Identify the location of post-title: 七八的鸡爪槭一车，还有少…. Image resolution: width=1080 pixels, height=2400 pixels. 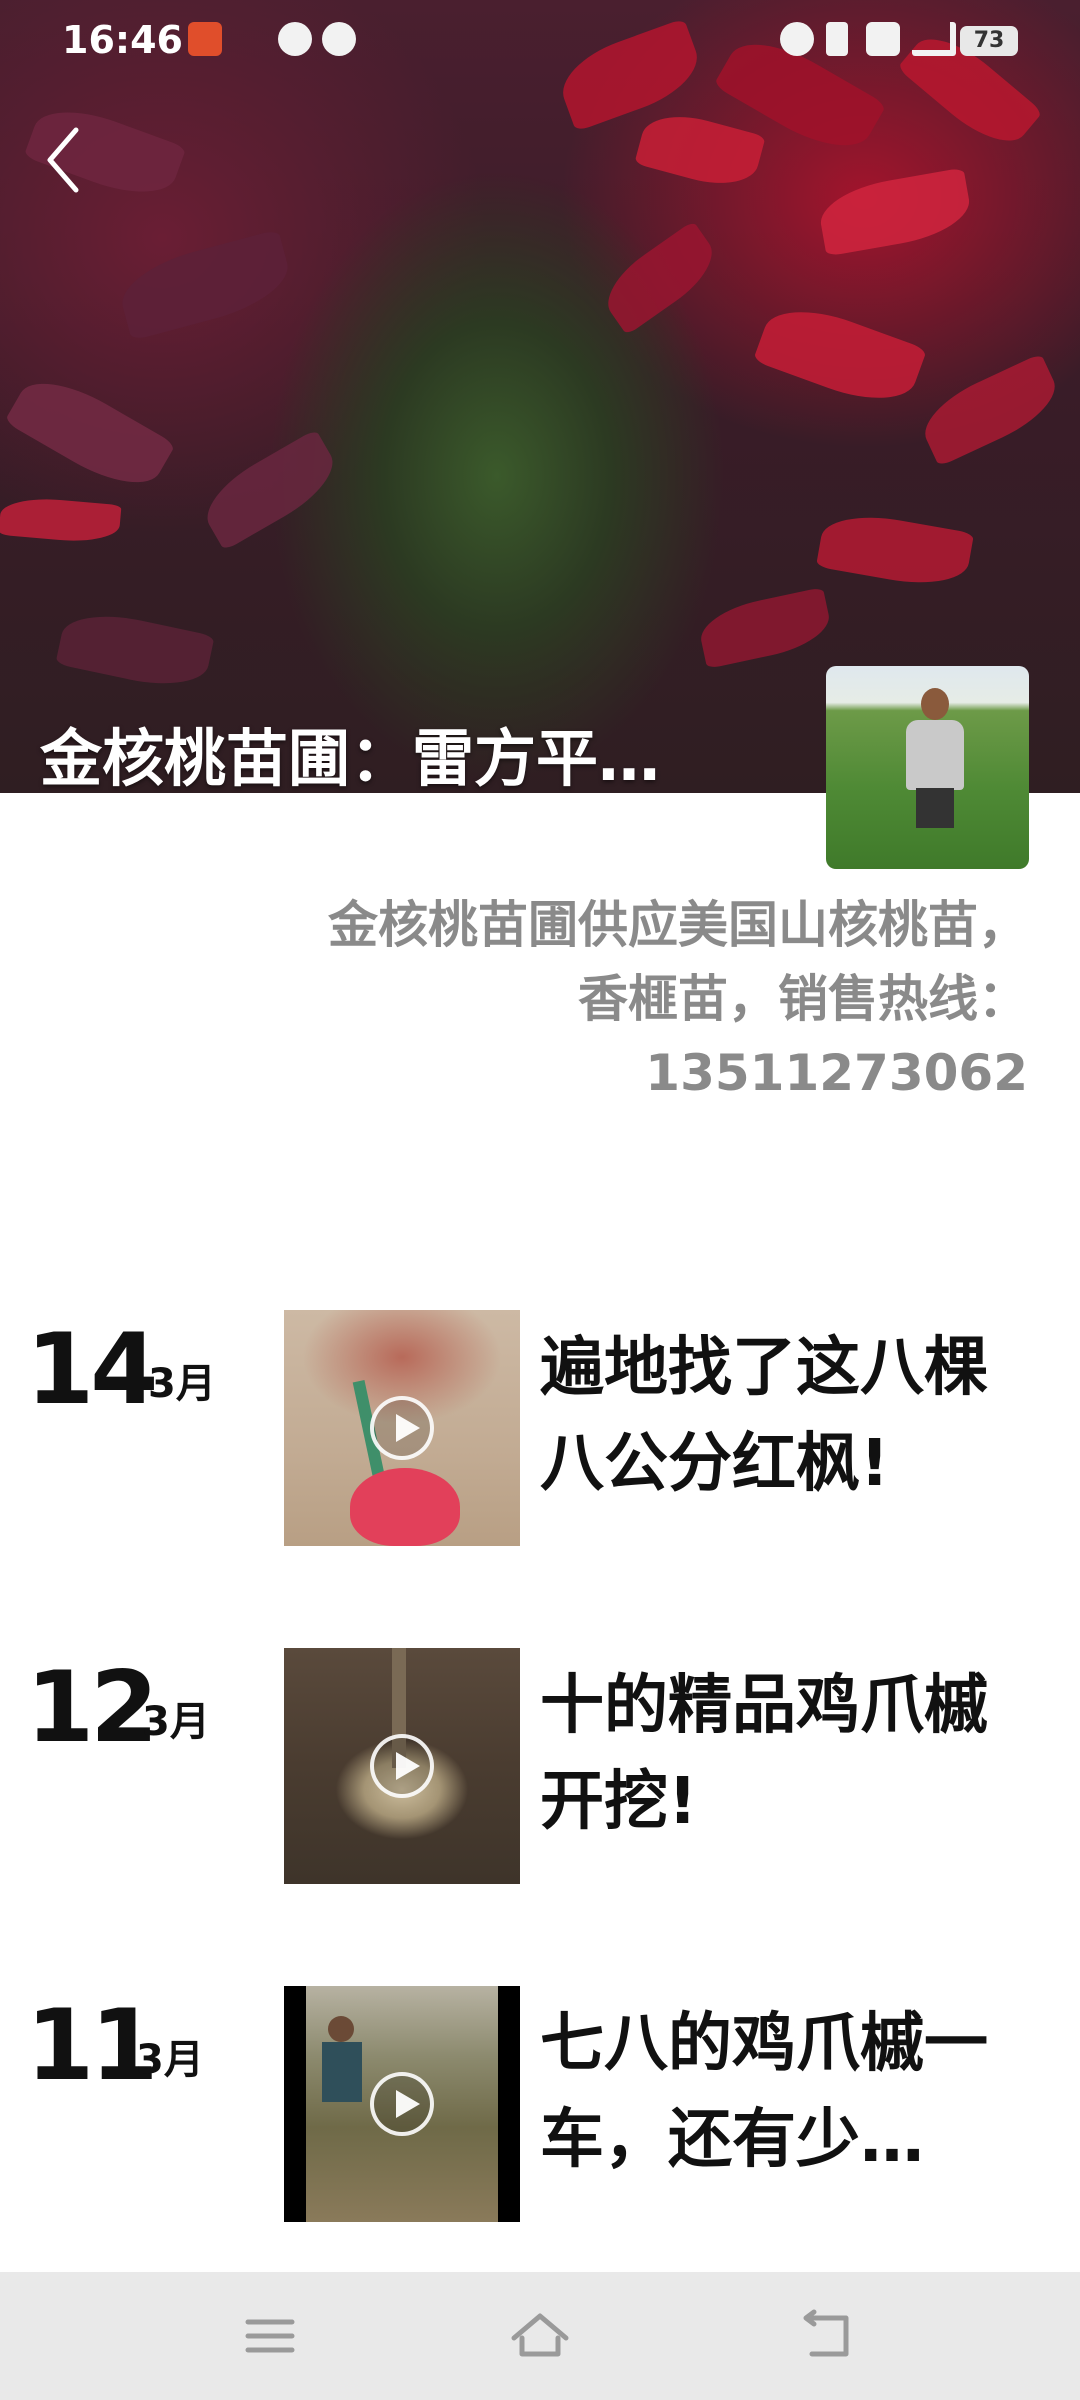
(764, 2092).